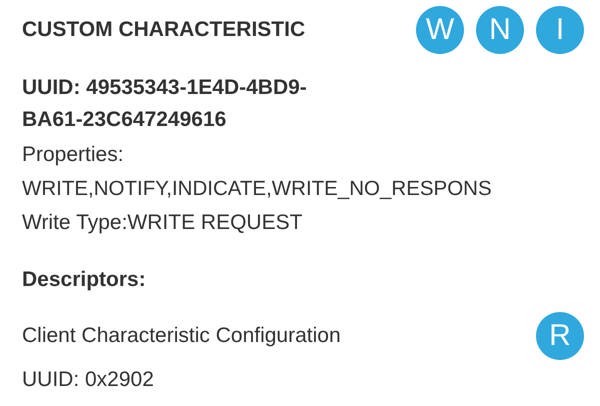 The width and height of the screenshot is (600, 406). Describe the element at coordinates (257, 189) in the screenshot. I see `properties-value: WRITE,NOTIFY,INDICATE,WRITE_NO_RESPONS` at that location.